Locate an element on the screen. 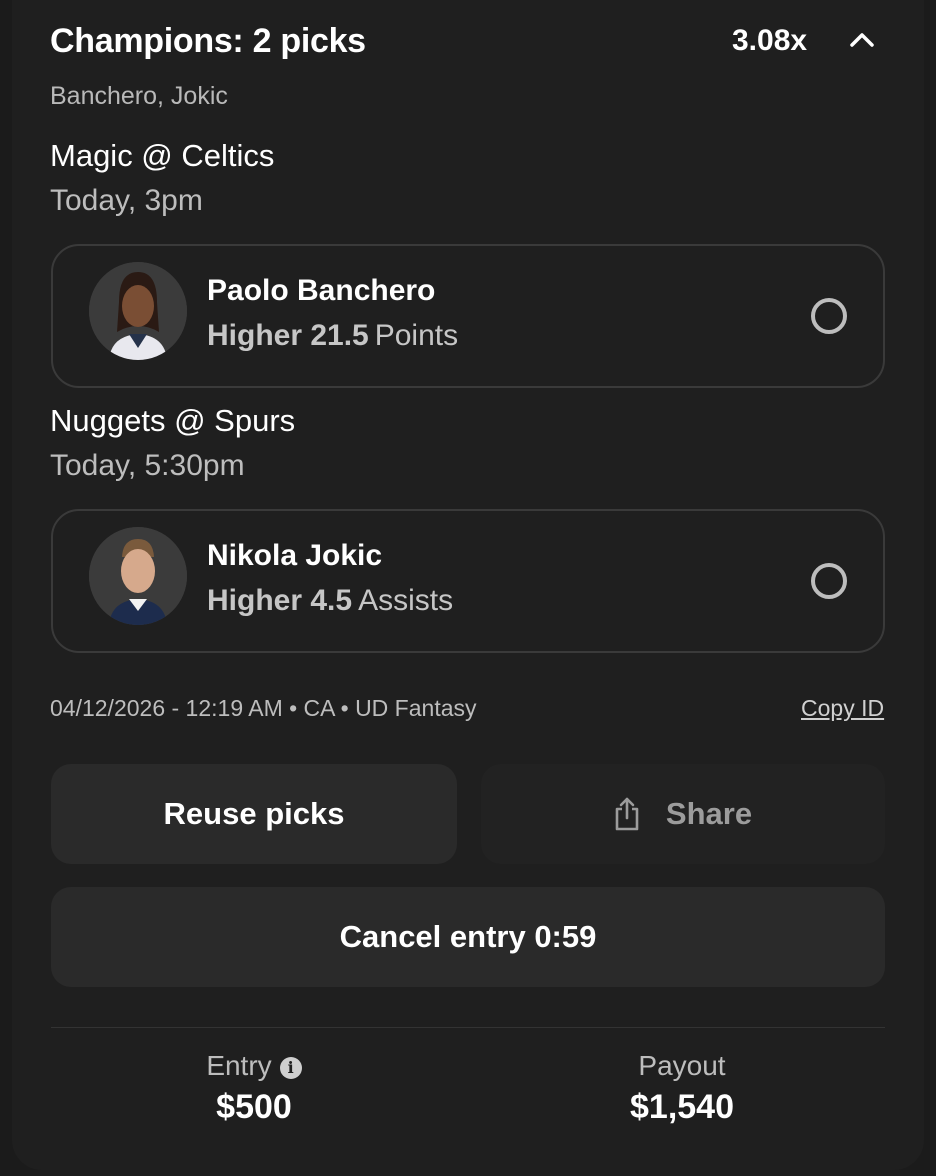 This screenshot has width=936, height=1176. entry-title: Champions: 2 picks is located at coordinates (208, 41).